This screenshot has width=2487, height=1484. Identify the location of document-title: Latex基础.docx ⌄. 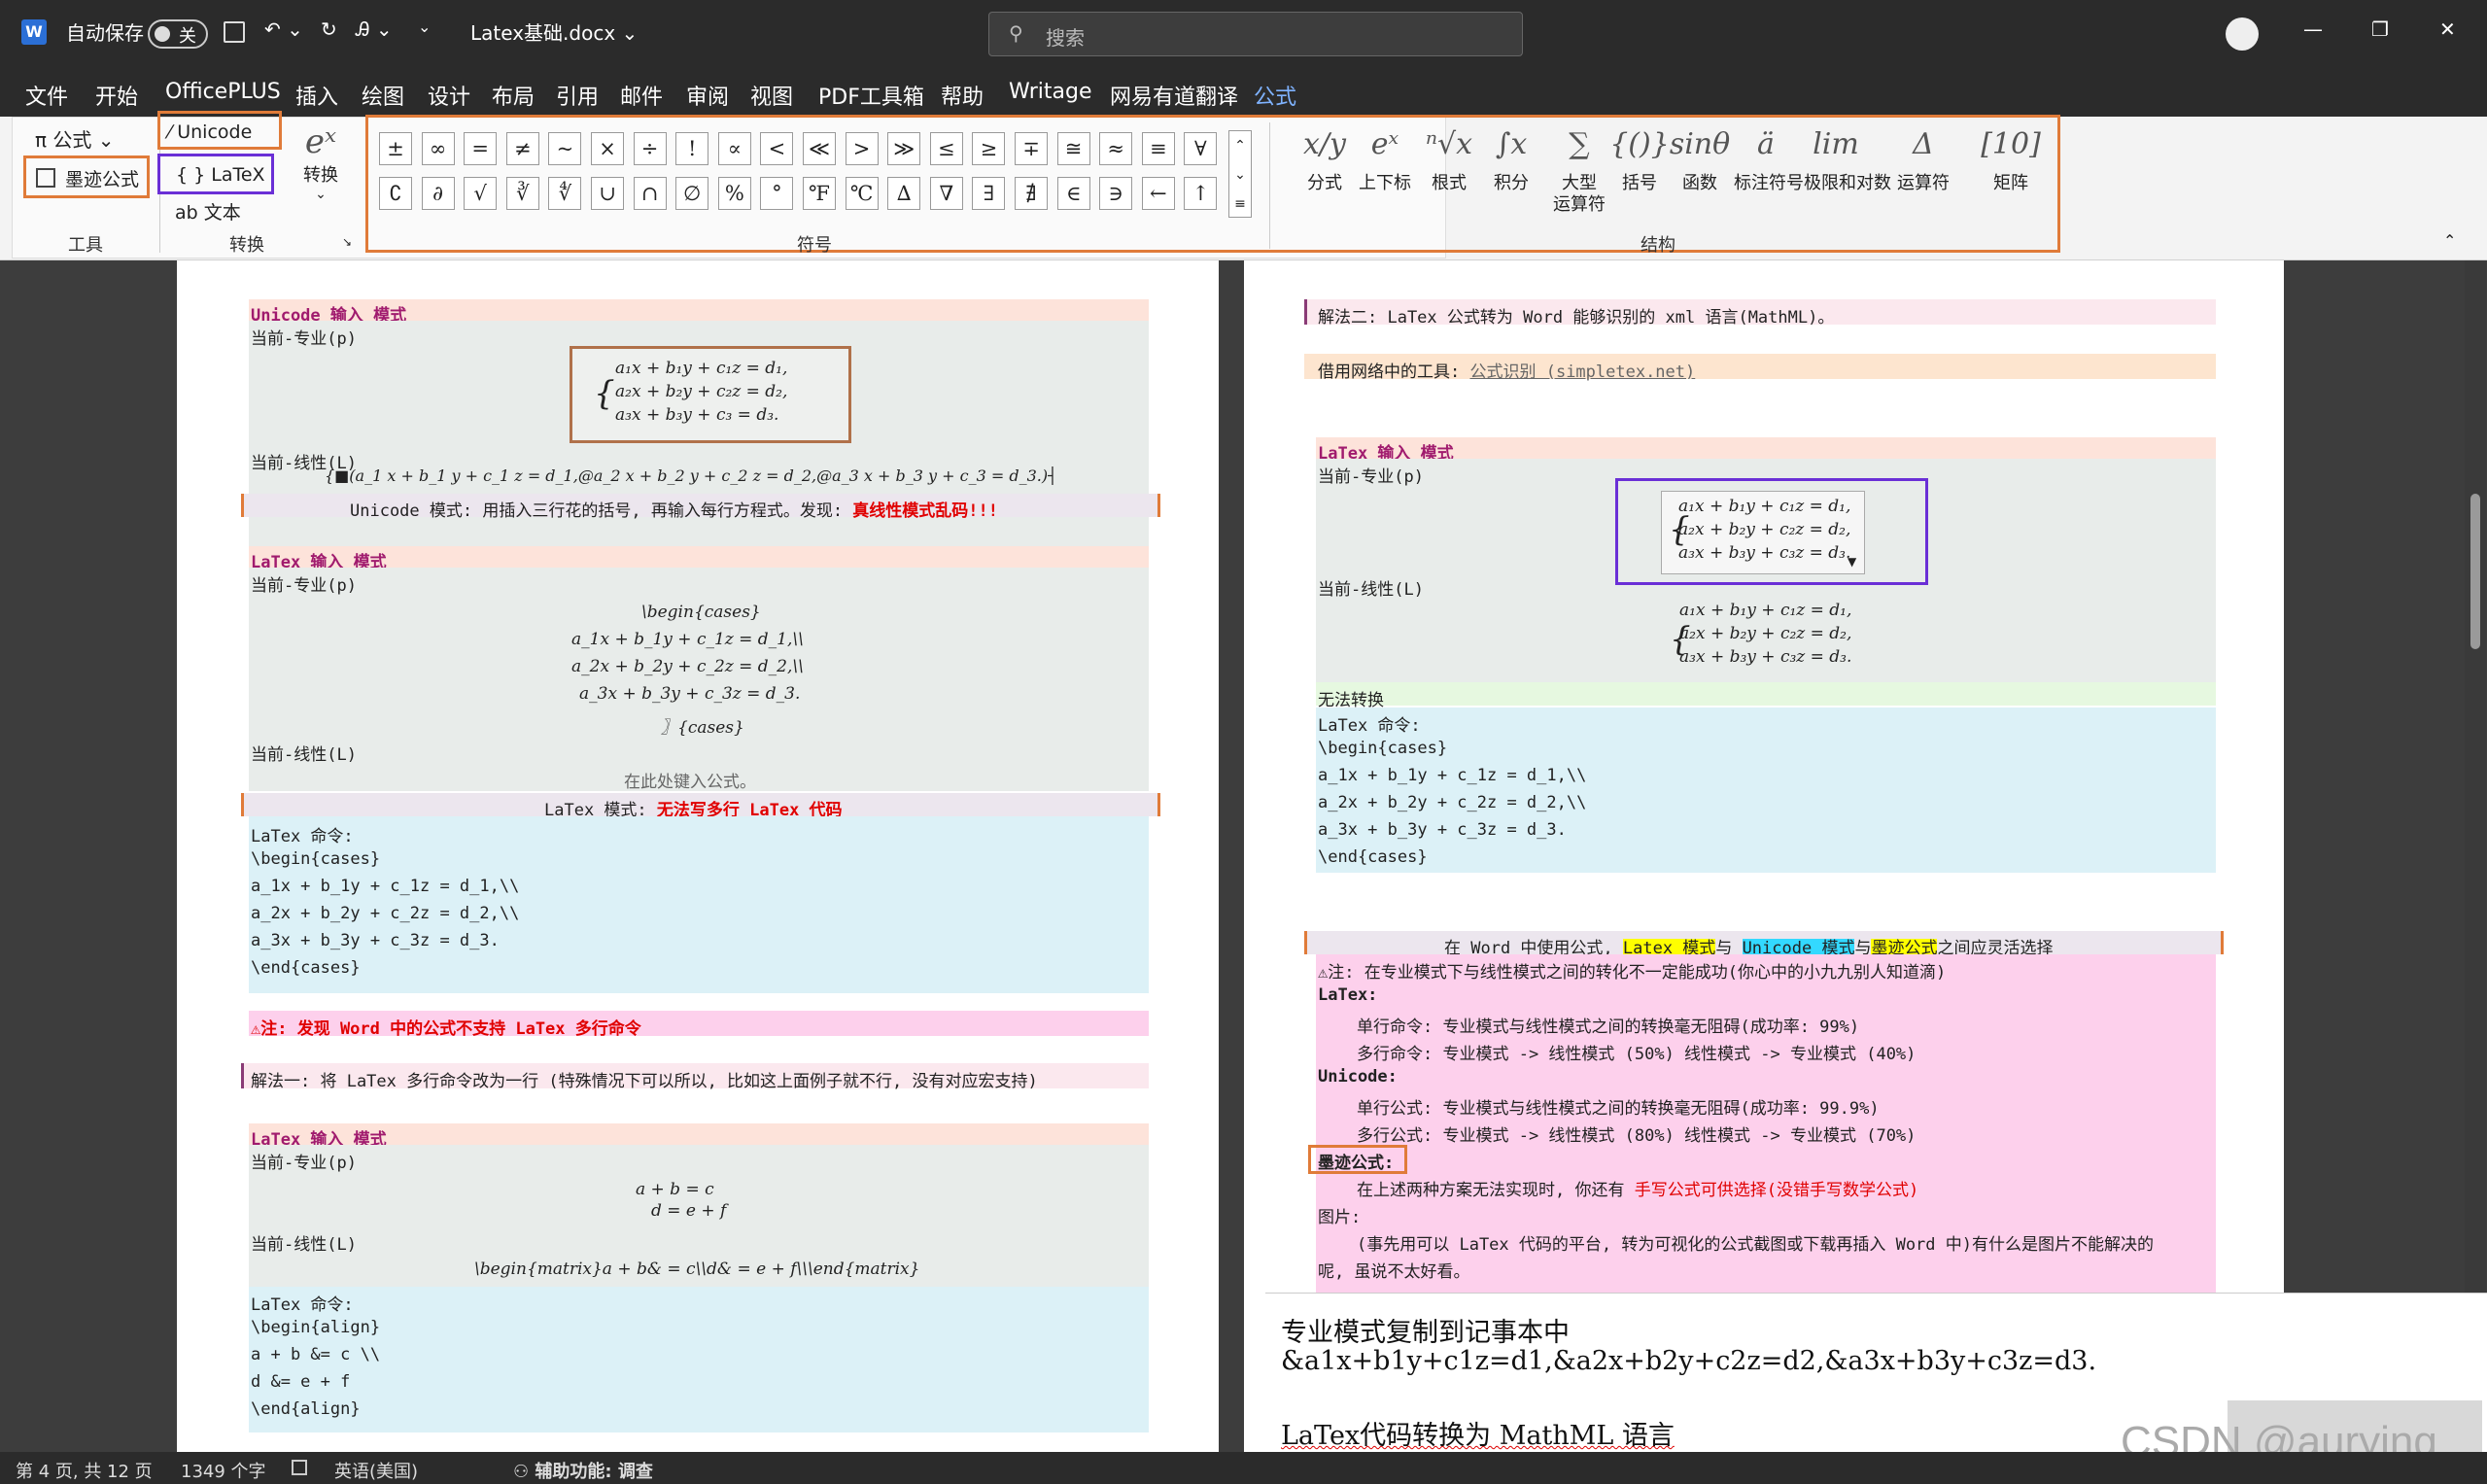
(554, 31).